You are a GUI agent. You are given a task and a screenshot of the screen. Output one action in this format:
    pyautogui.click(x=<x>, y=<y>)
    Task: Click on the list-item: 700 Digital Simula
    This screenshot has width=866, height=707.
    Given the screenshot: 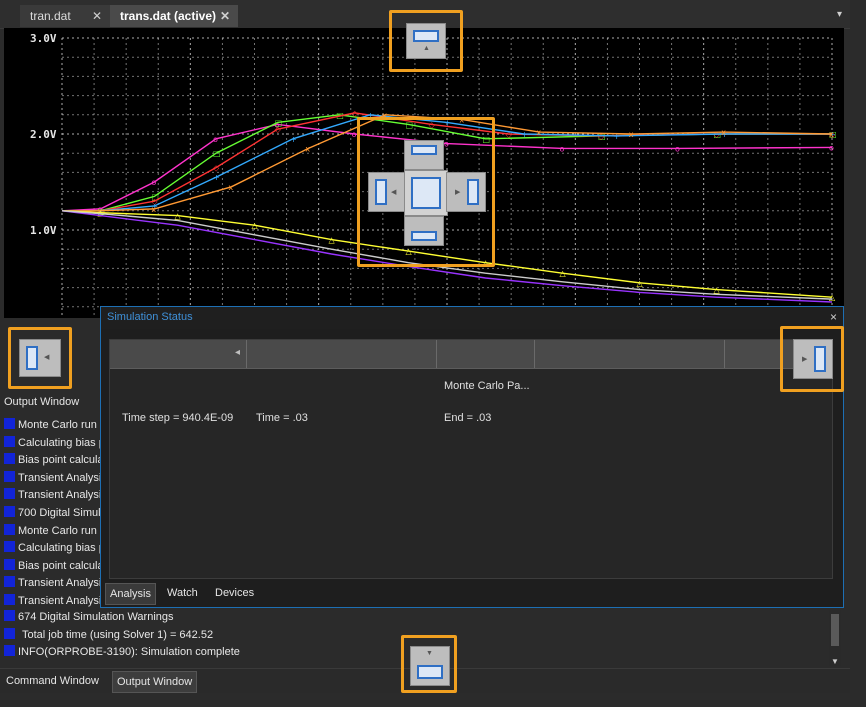 What is the action you would take?
    pyautogui.click(x=55, y=514)
    